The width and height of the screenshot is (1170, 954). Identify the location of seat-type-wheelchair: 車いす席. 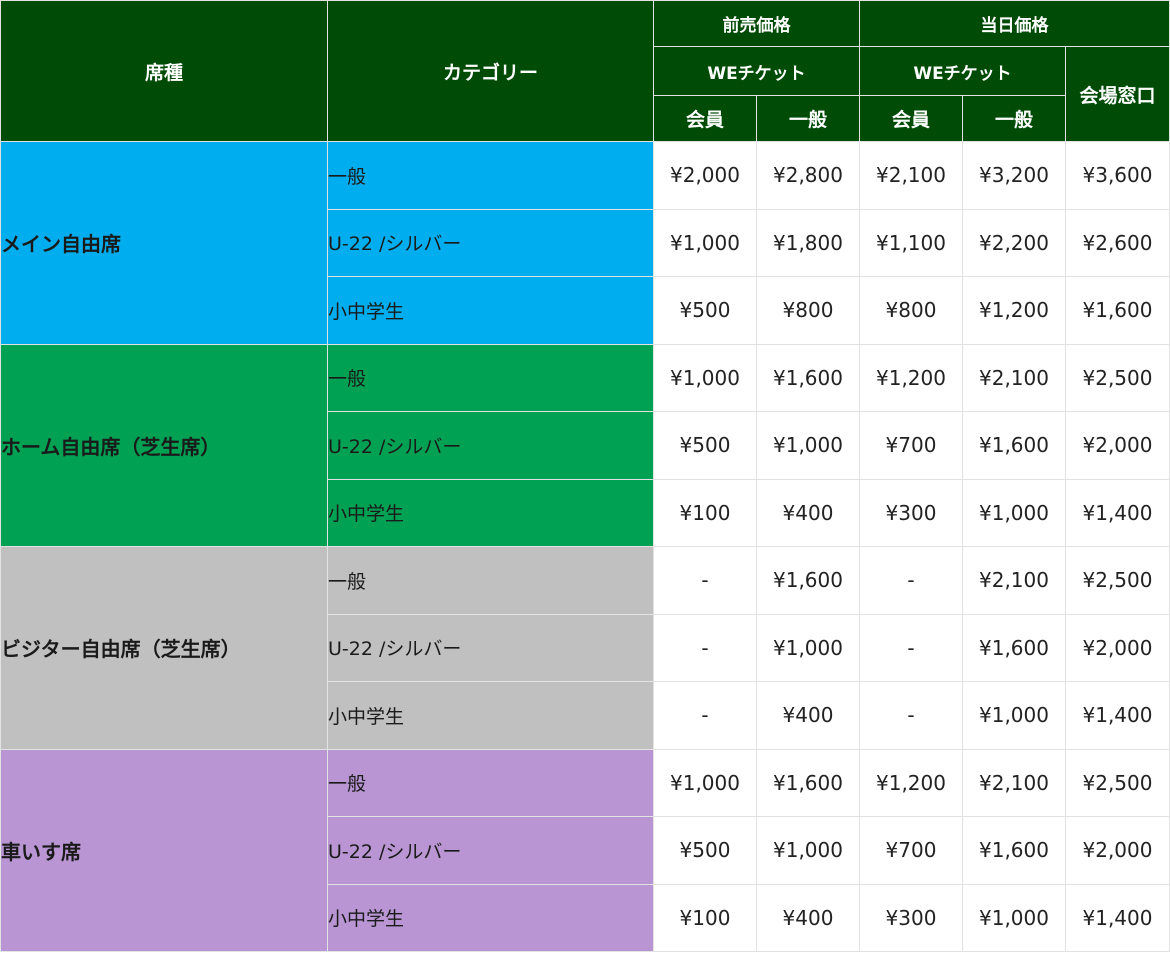
(164, 850).